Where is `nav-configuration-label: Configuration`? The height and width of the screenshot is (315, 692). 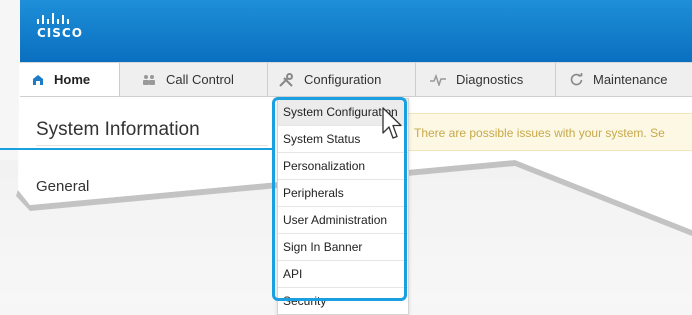 nav-configuration-label: Configuration is located at coordinates (343, 79).